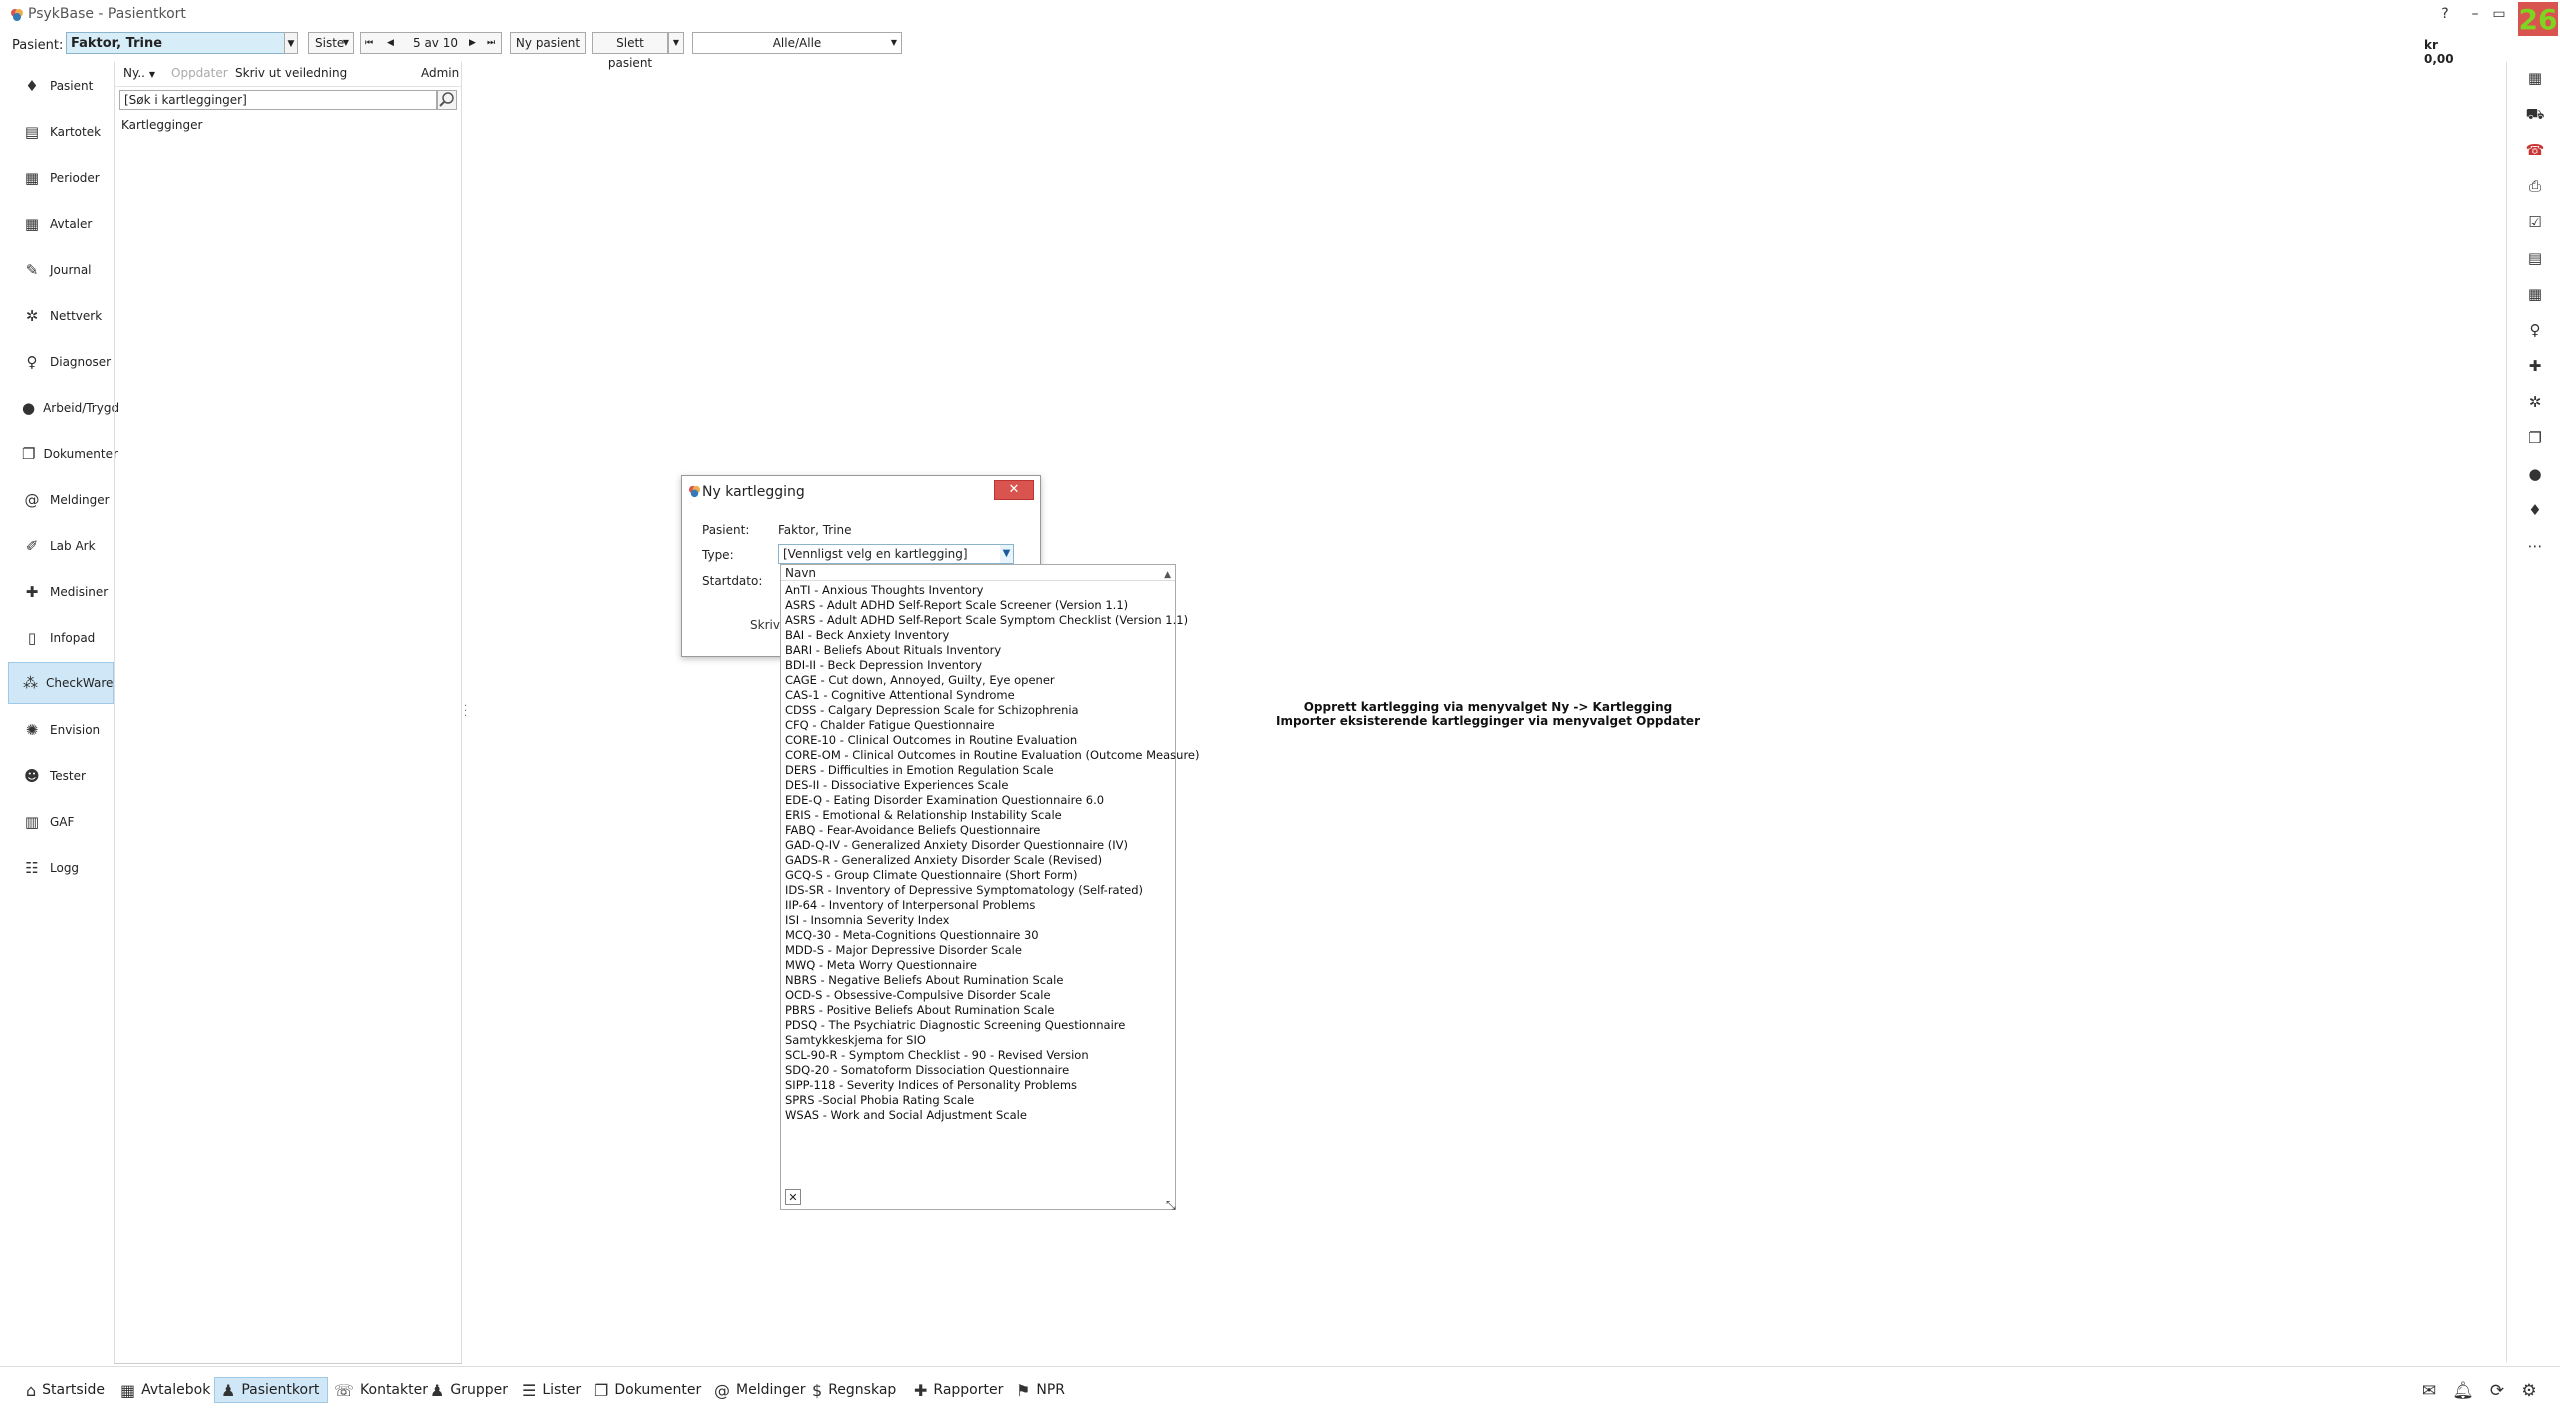  I want to click on dropdown-item: MWQ - Meta Worry Questionnaire, so click(880, 965).